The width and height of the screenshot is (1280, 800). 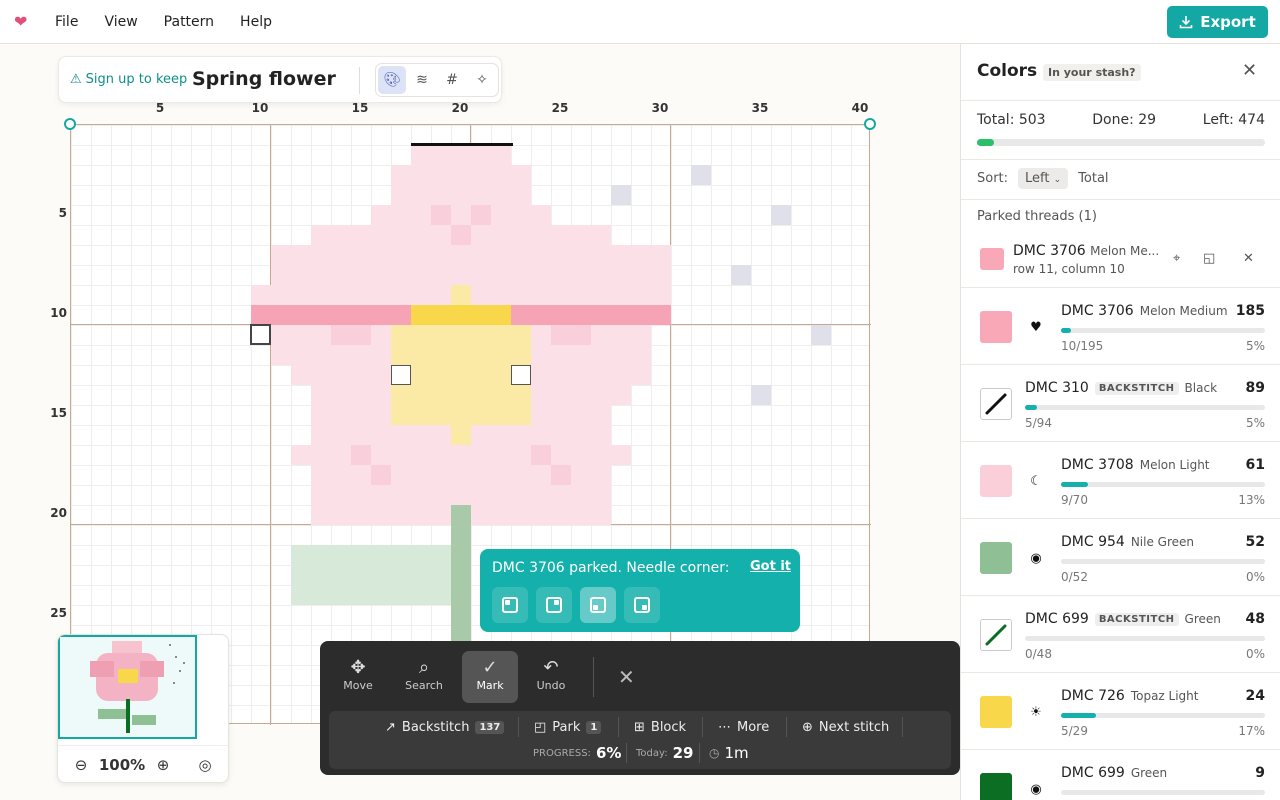 What do you see at coordinates (445, 727) in the screenshot?
I see `backstitch-button: ↗ Backstitch 137` at bounding box center [445, 727].